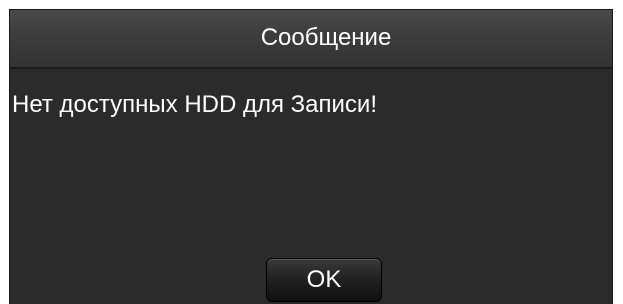 This screenshot has height=304, width=623. What do you see at coordinates (194, 104) in the screenshot?
I see `dialog-message: Нет доступных HDD для Записи!` at bounding box center [194, 104].